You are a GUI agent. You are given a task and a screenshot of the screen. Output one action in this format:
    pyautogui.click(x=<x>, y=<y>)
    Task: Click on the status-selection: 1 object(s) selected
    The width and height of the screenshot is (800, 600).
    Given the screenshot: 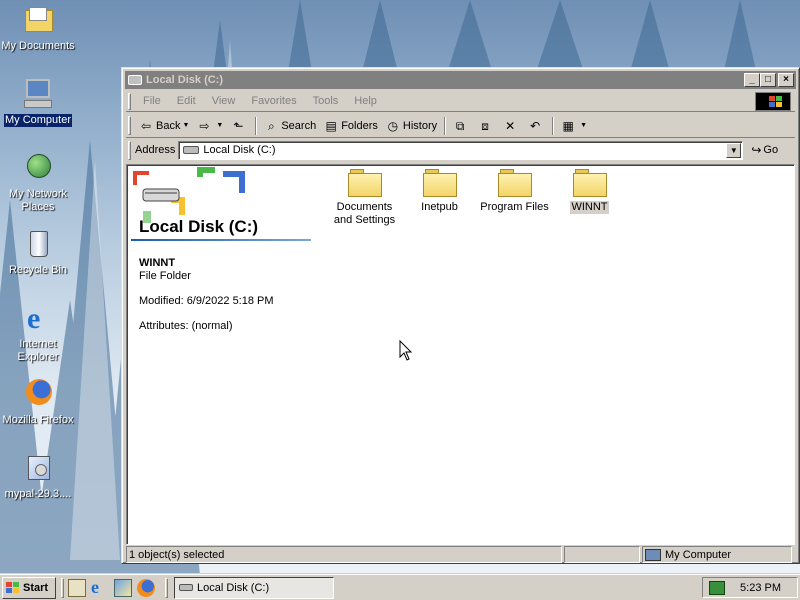 What is the action you would take?
    pyautogui.click(x=344, y=554)
    